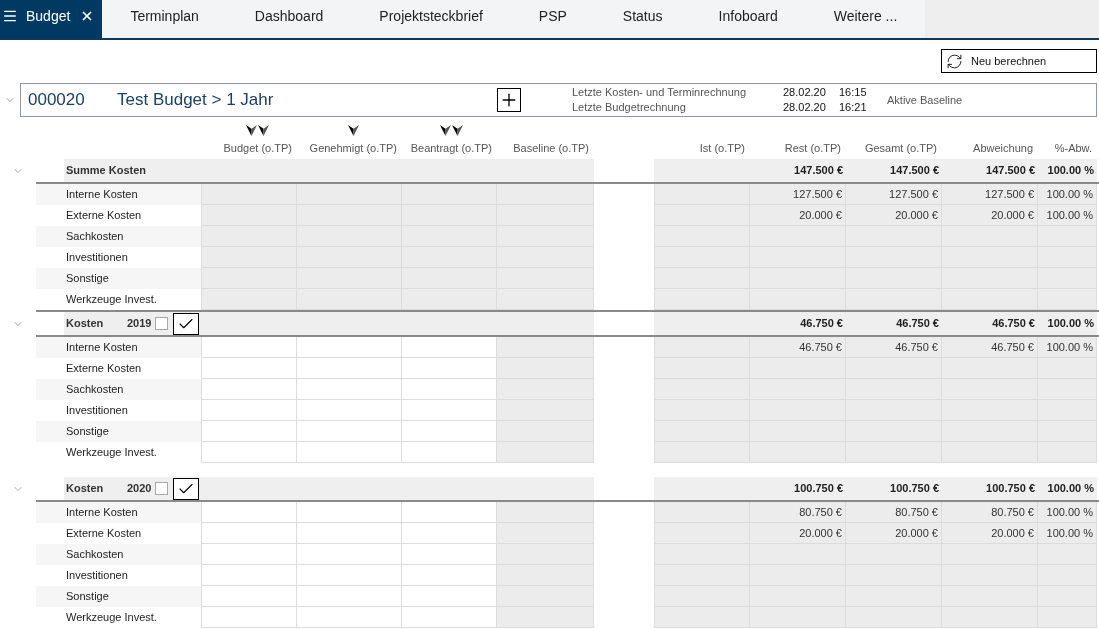 This screenshot has width=1099, height=629. Describe the element at coordinates (900, 148) in the screenshot. I see `column-header: Gesamt (o.TP)` at that location.